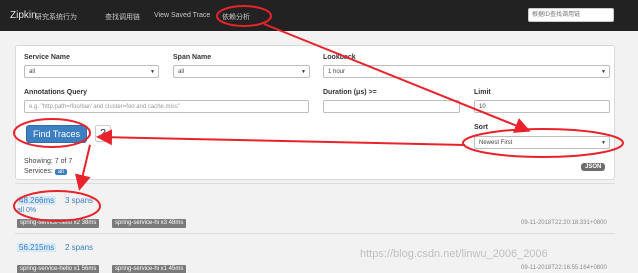 The width and height of the screenshot is (638, 273). What do you see at coordinates (182, 15) in the screenshot?
I see `nav-link-view-saved-trace: View Saved Trace` at bounding box center [182, 15].